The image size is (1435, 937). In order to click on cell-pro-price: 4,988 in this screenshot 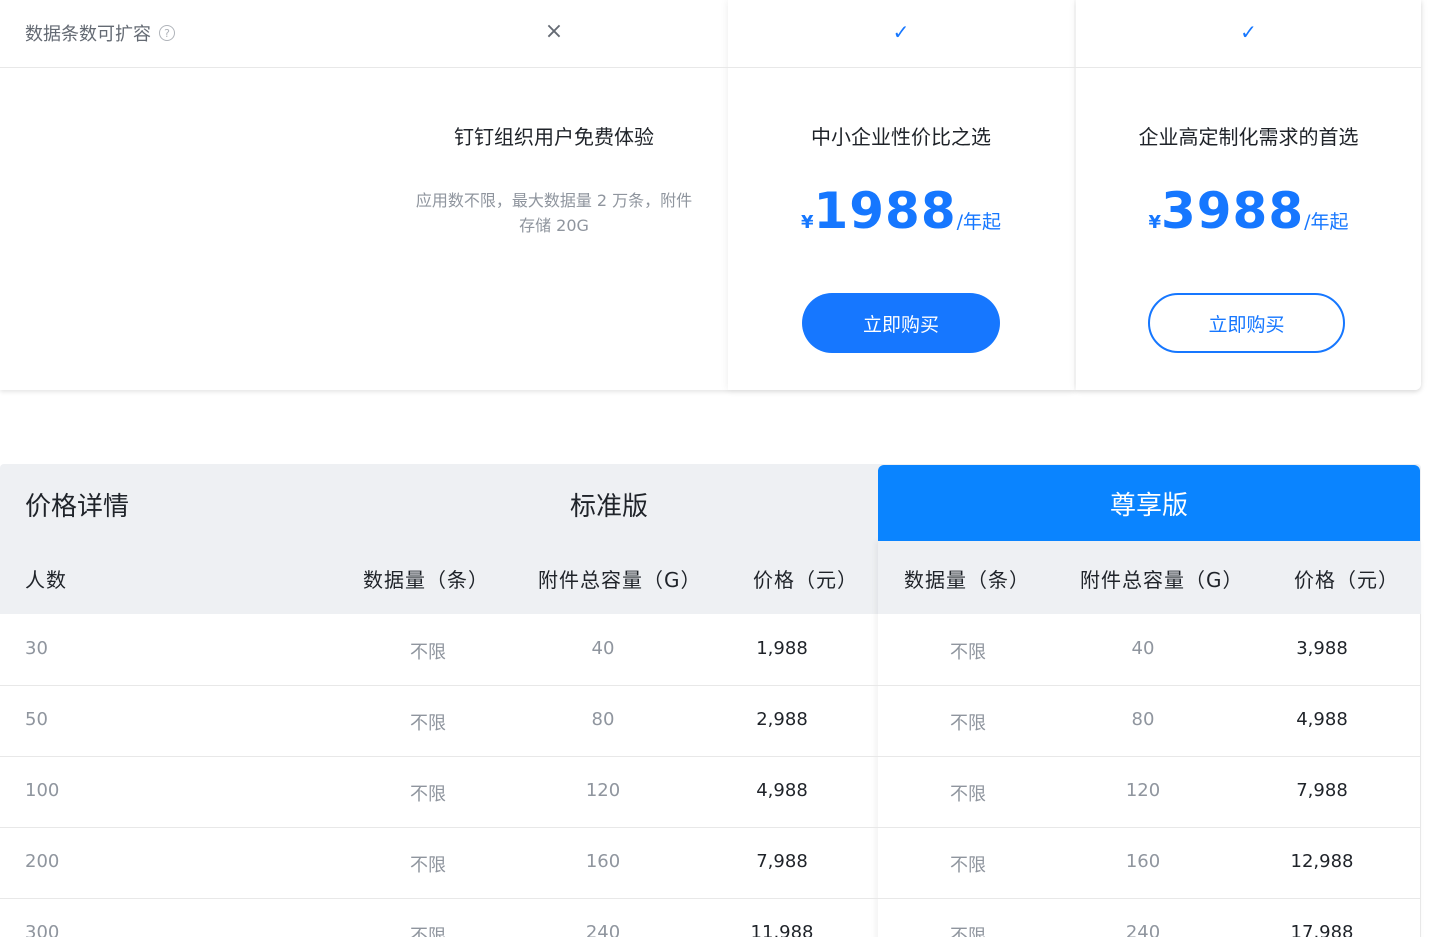, I will do `click(1322, 719)`.